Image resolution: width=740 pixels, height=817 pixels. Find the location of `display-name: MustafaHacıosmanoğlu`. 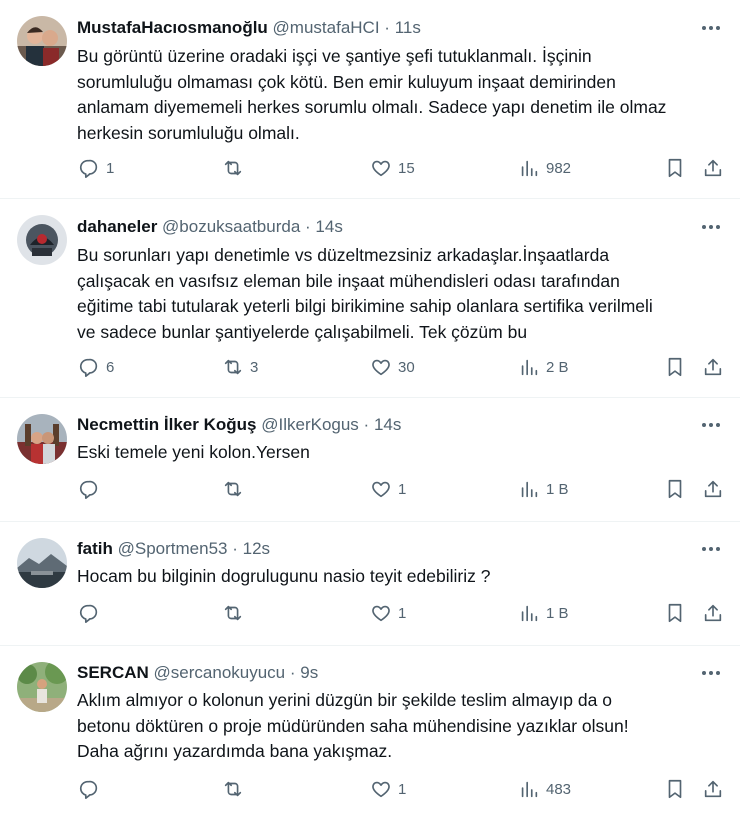

display-name: MustafaHacıosmanoğlu is located at coordinates (172, 27).